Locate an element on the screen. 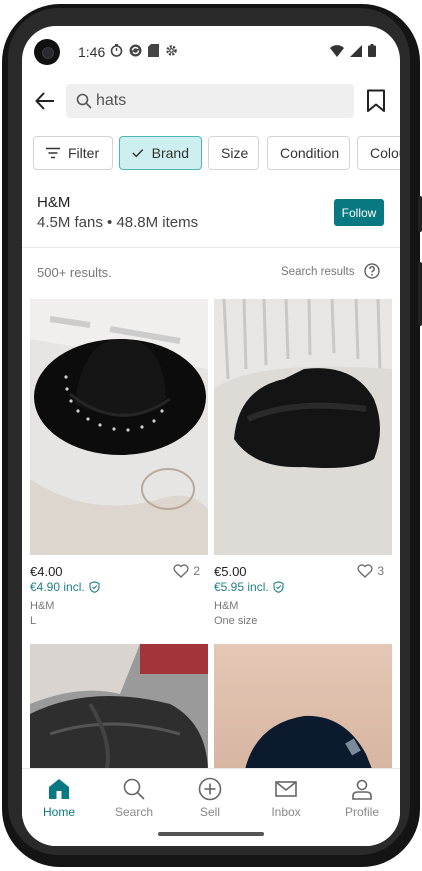 The image size is (422, 871). condition-chip-label: Condition is located at coordinates (310, 153).